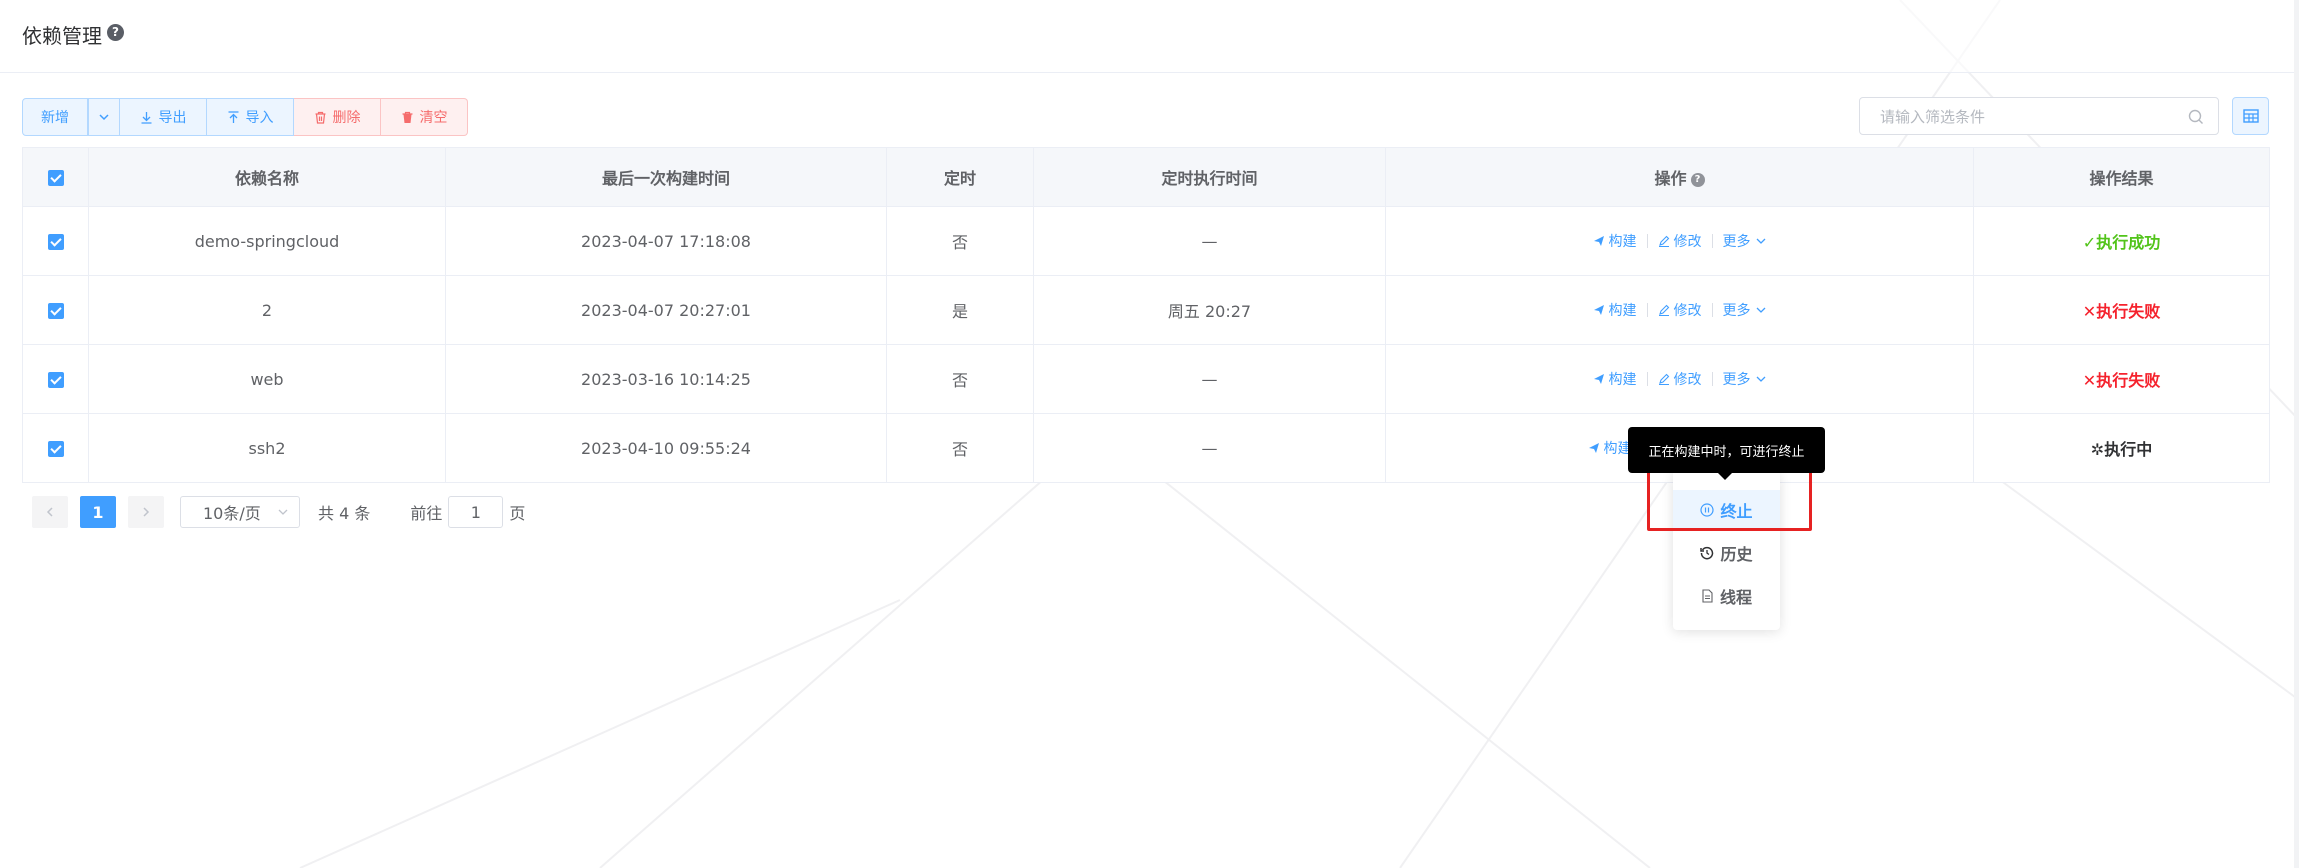 Image resolution: width=2299 pixels, height=868 pixels. I want to click on column-header-schedule-time: 定时执行时间, so click(1209, 177).